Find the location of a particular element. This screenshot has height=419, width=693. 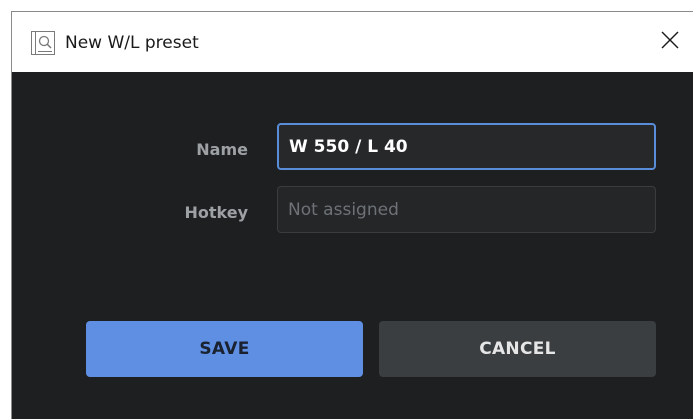

preset-window-icon is located at coordinates (43, 43).